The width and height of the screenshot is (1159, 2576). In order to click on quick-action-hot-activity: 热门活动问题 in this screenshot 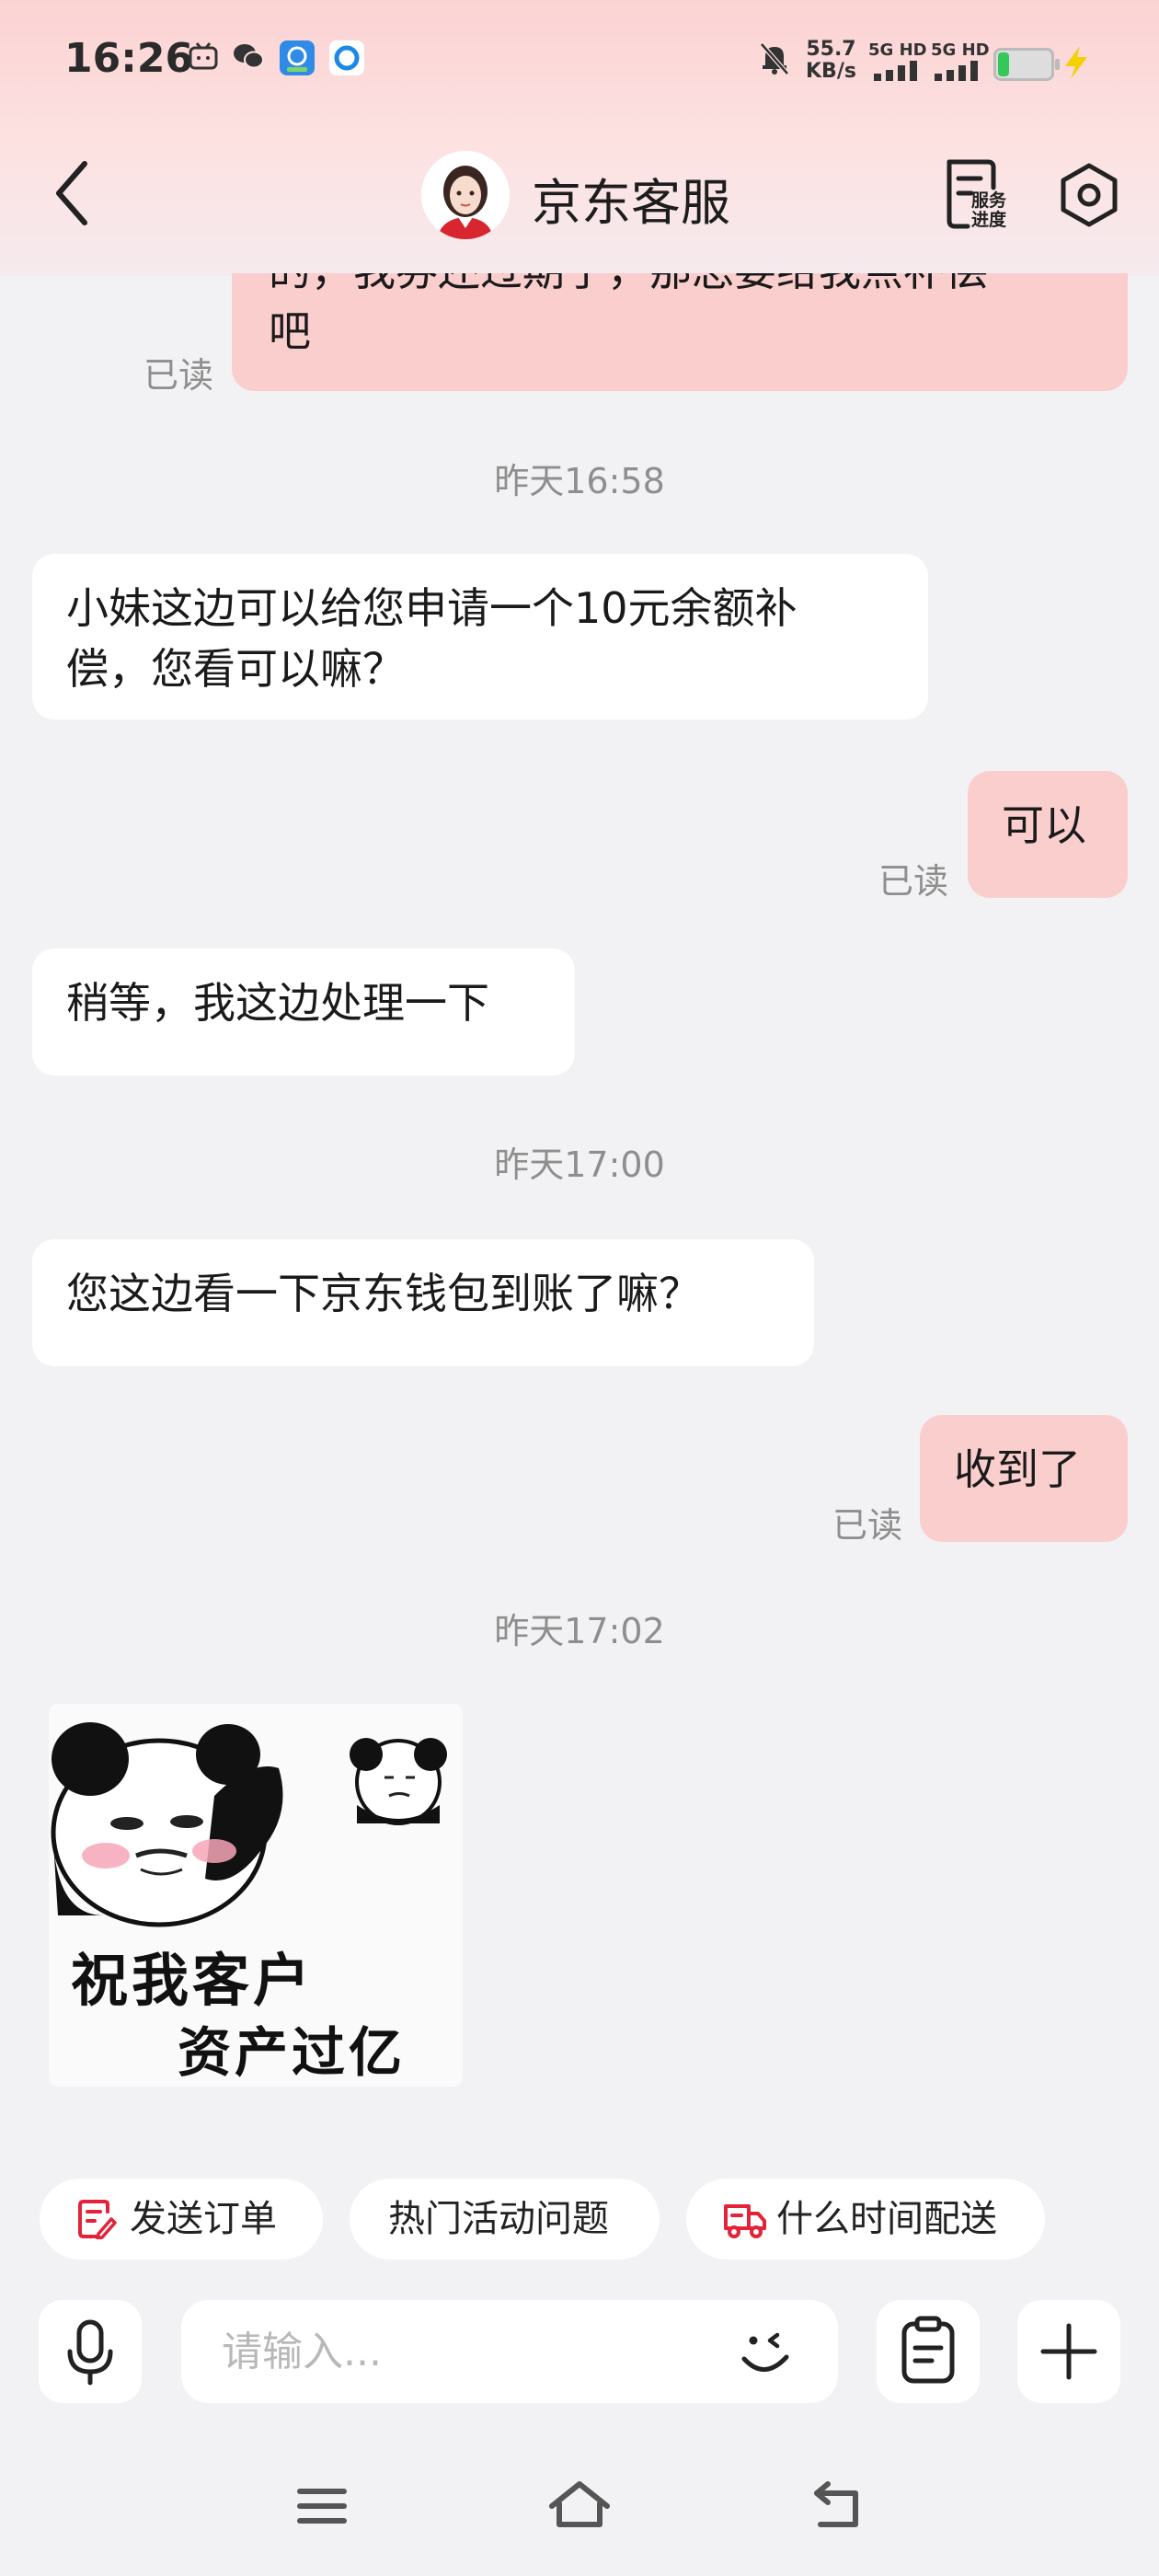, I will do `click(505, 2219)`.